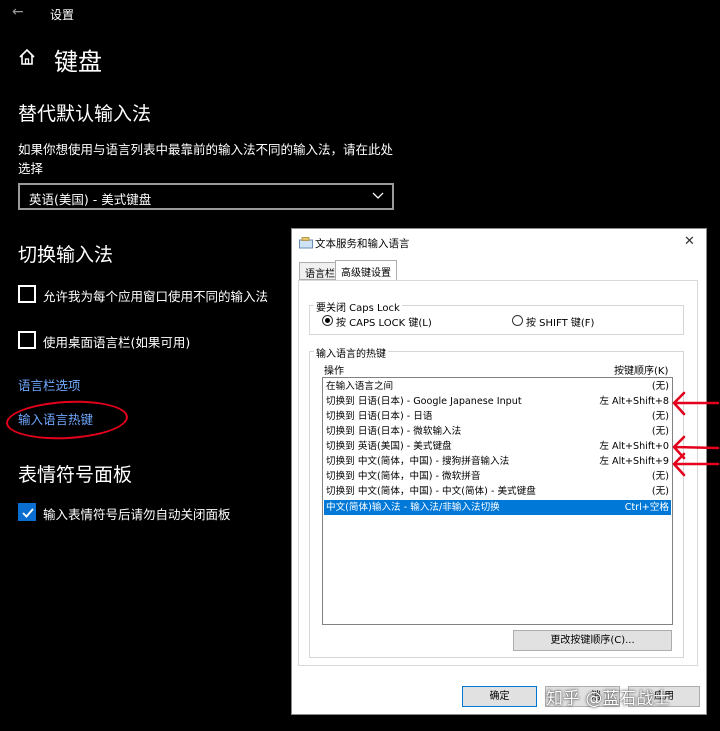  I want to click on row-key: 左 Alt+Shift+9, so click(634, 461).